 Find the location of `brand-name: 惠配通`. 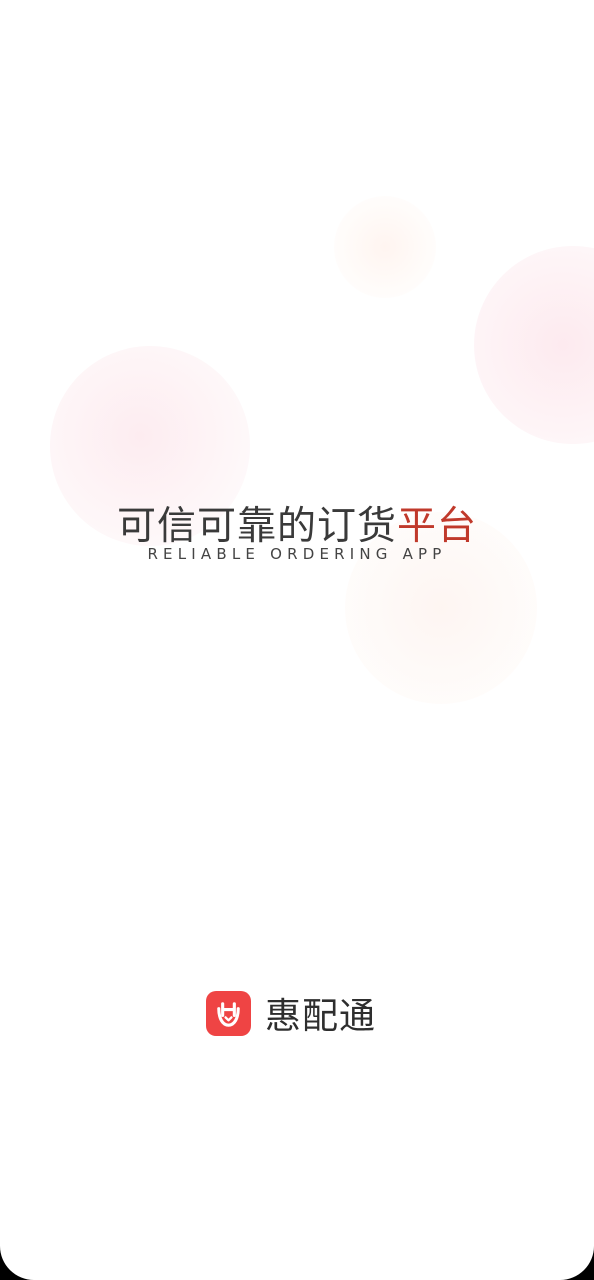

brand-name: 惠配通 is located at coordinates (321, 1016).